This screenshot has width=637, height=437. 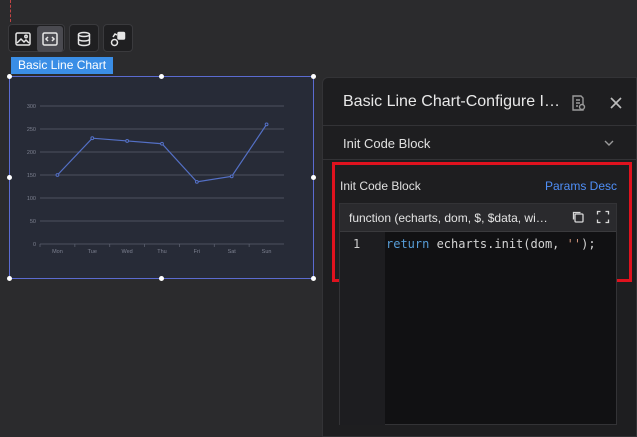 What do you see at coordinates (362, 328) in the screenshot?
I see `line-number-gutter` at bounding box center [362, 328].